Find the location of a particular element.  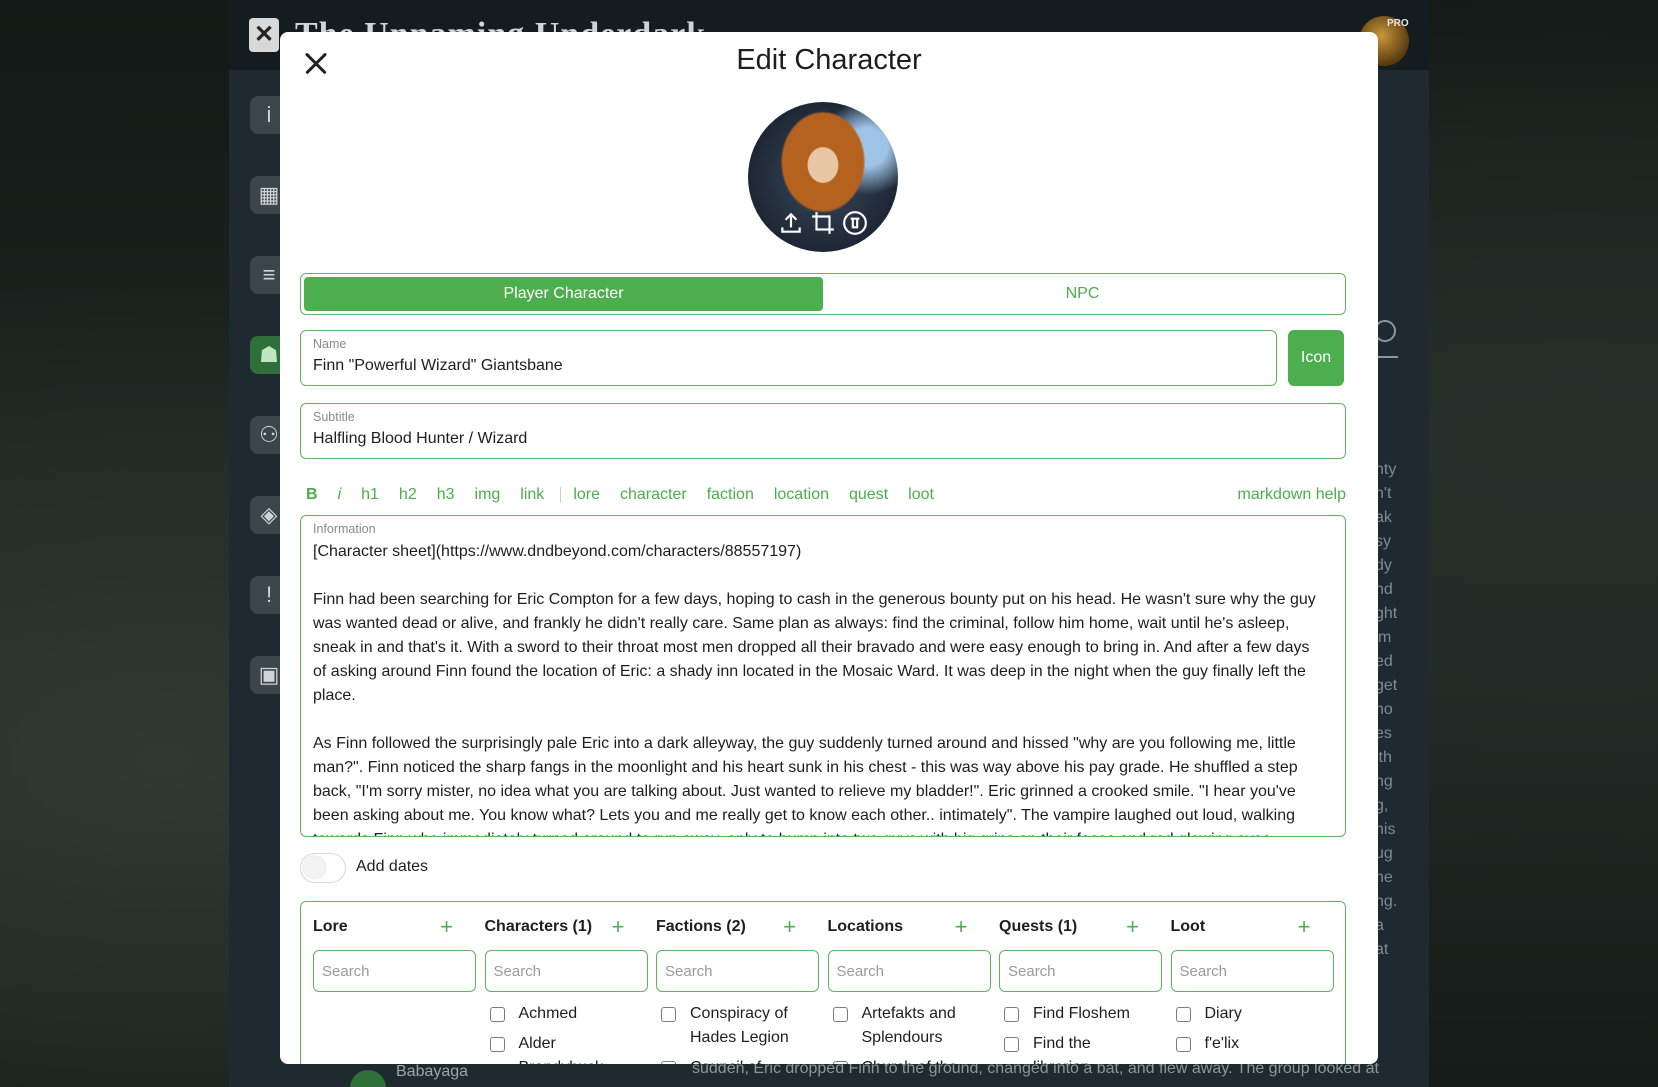

link-column-header: Factions (2) + is located at coordinates (726, 927).